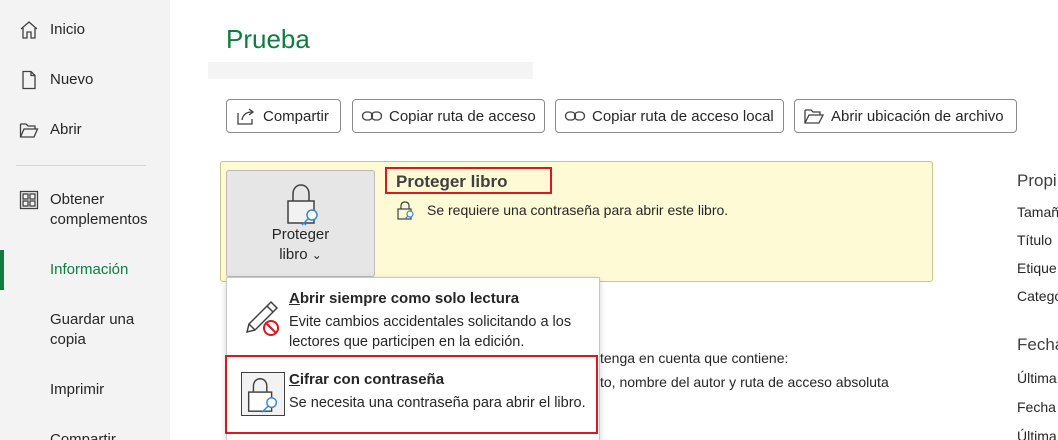 The width and height of the screenshot is (1058, 440). Describe the element at coordinates (262, 318) in the screenshot. I see `pencil-prohibited-icon` at that location.